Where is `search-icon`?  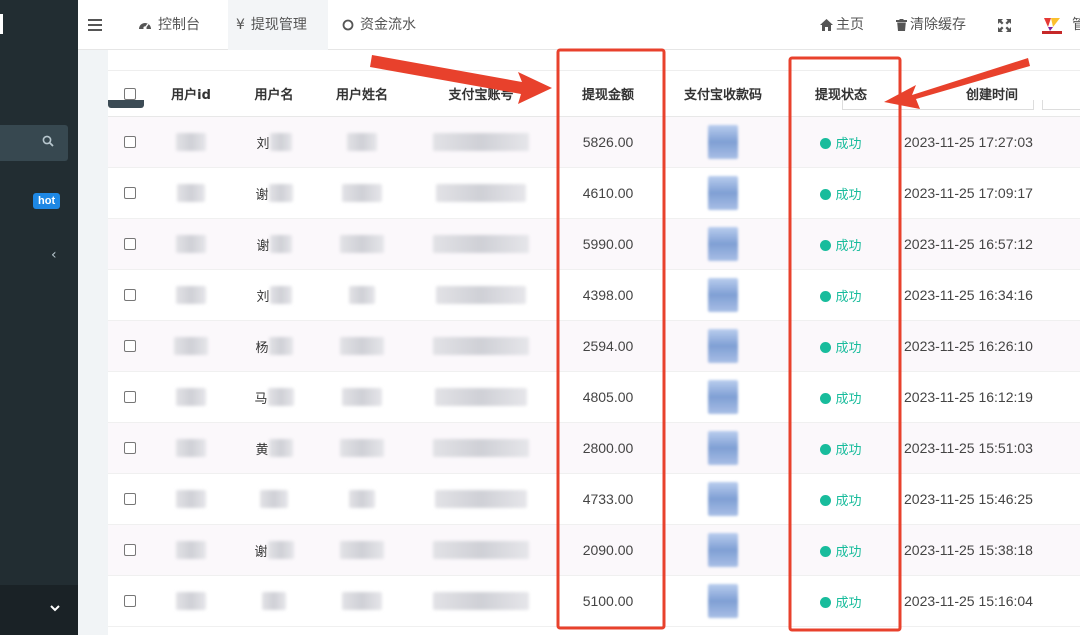
search-icon is located at coordinates (48, 141).